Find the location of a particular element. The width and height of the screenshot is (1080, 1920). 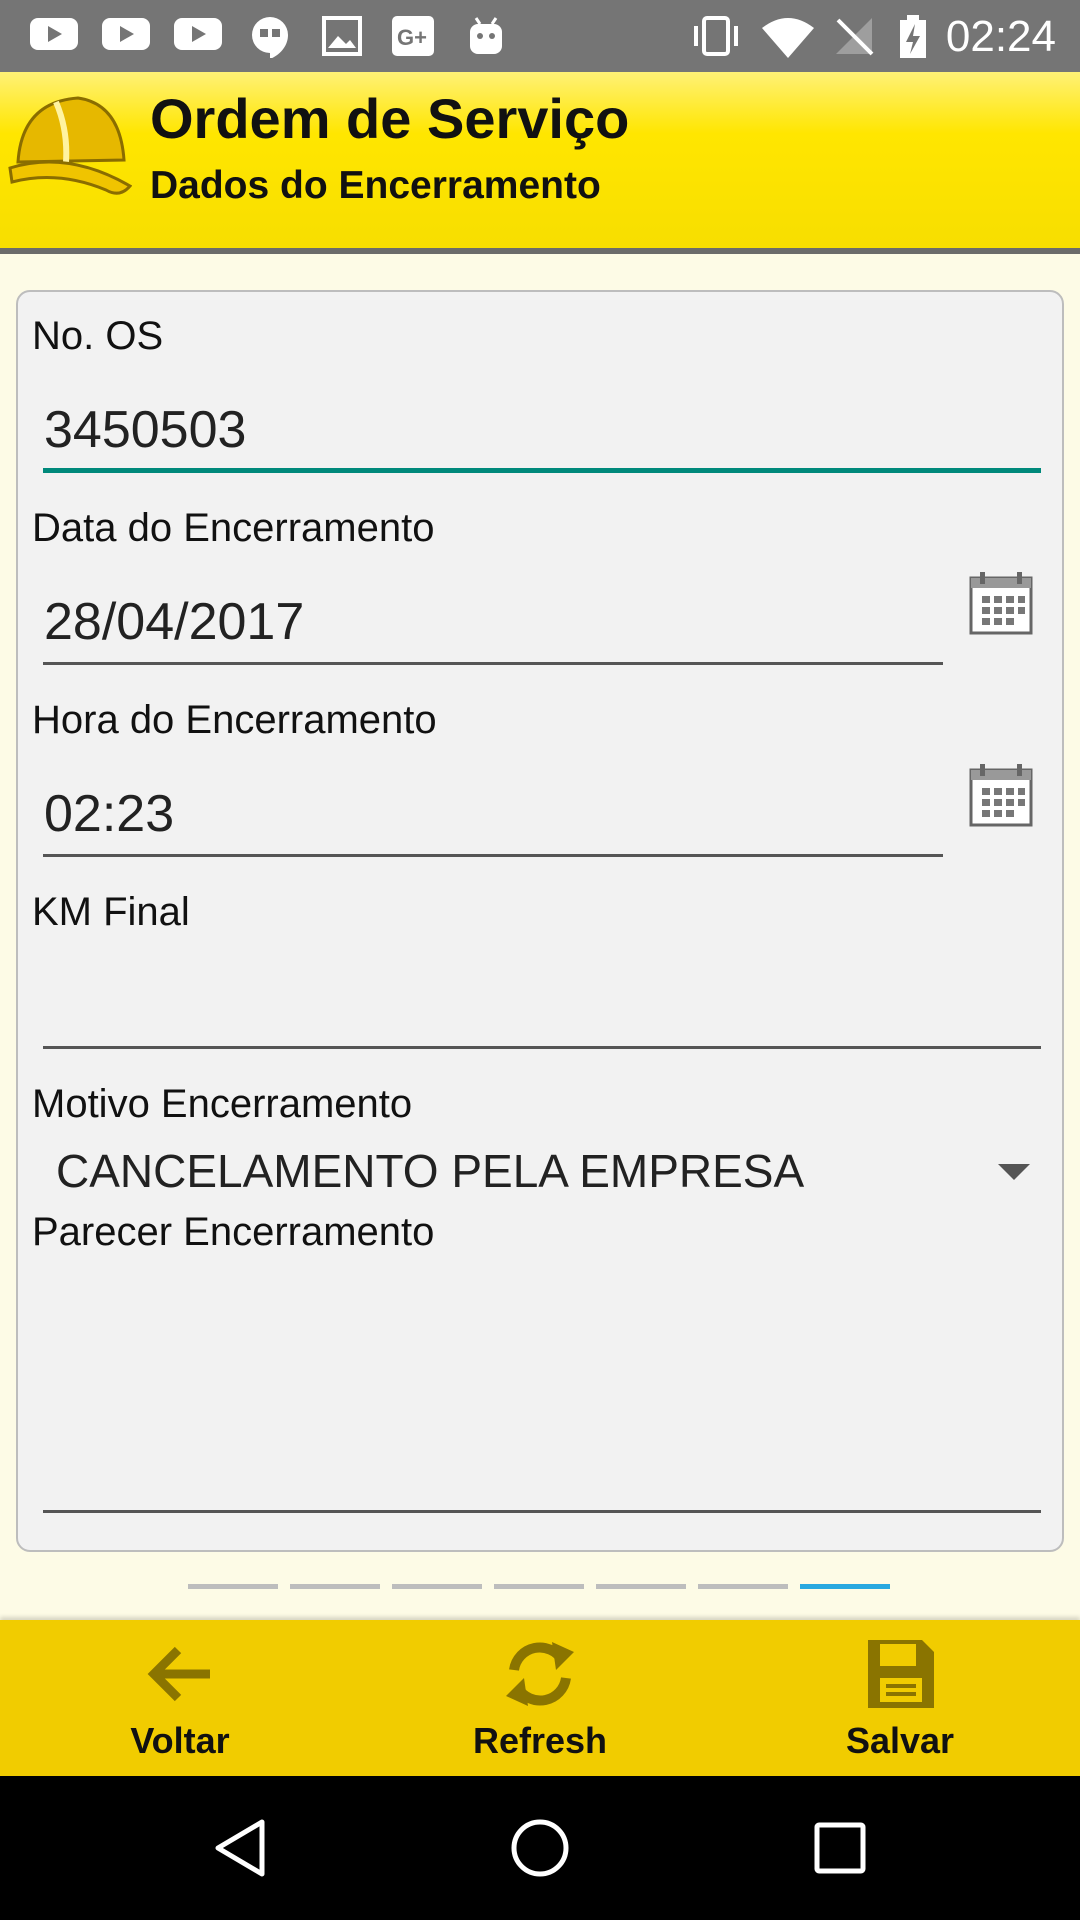

nav-recents-icon is located at coordinates (840, 1848).